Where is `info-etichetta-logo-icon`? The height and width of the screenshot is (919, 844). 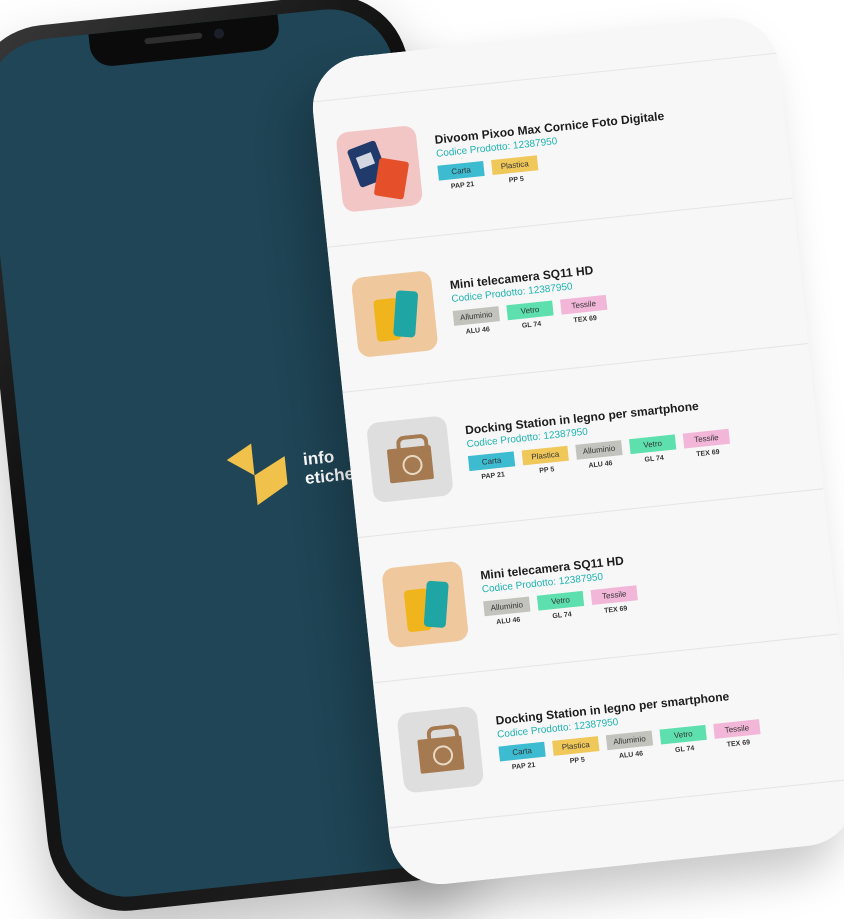
info-etichetta-logo-icon is located at coordinates (257, 474).